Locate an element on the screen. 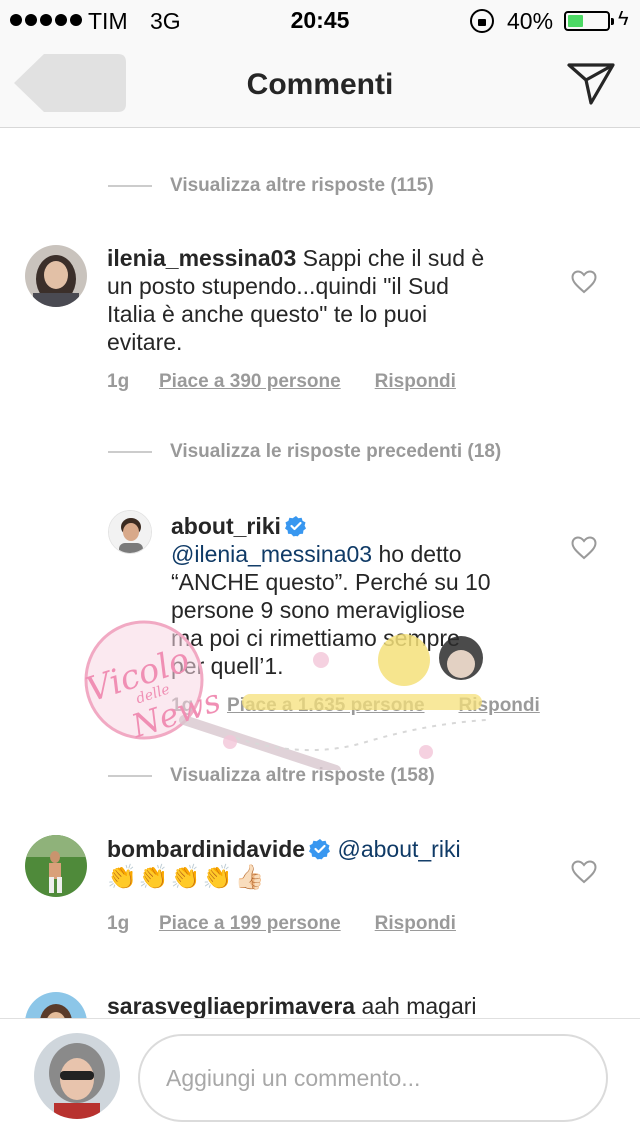 The width and height of the screenshot is (640, 1136). comment-body: ma poi ci rimettiamo sempre is located at coordinates (315, 638).